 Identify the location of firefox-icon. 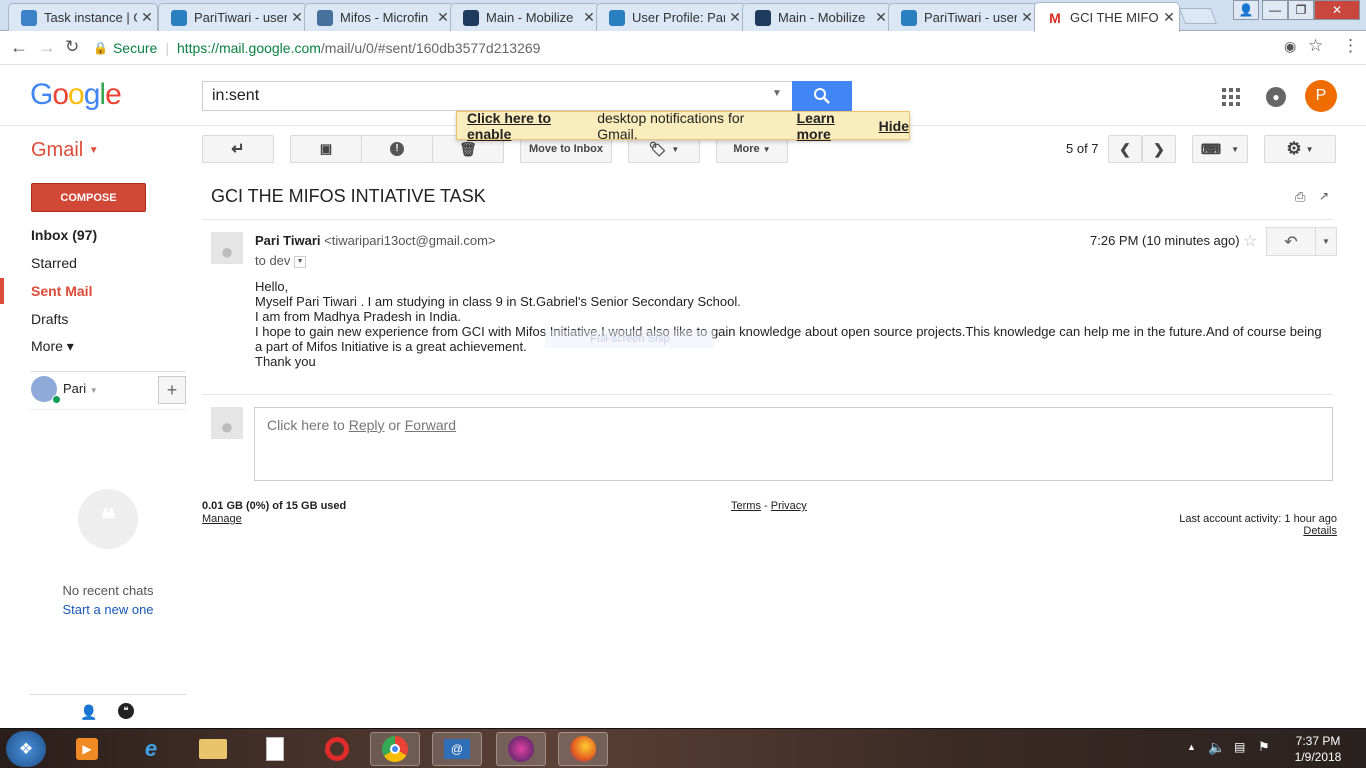
(583, 749).